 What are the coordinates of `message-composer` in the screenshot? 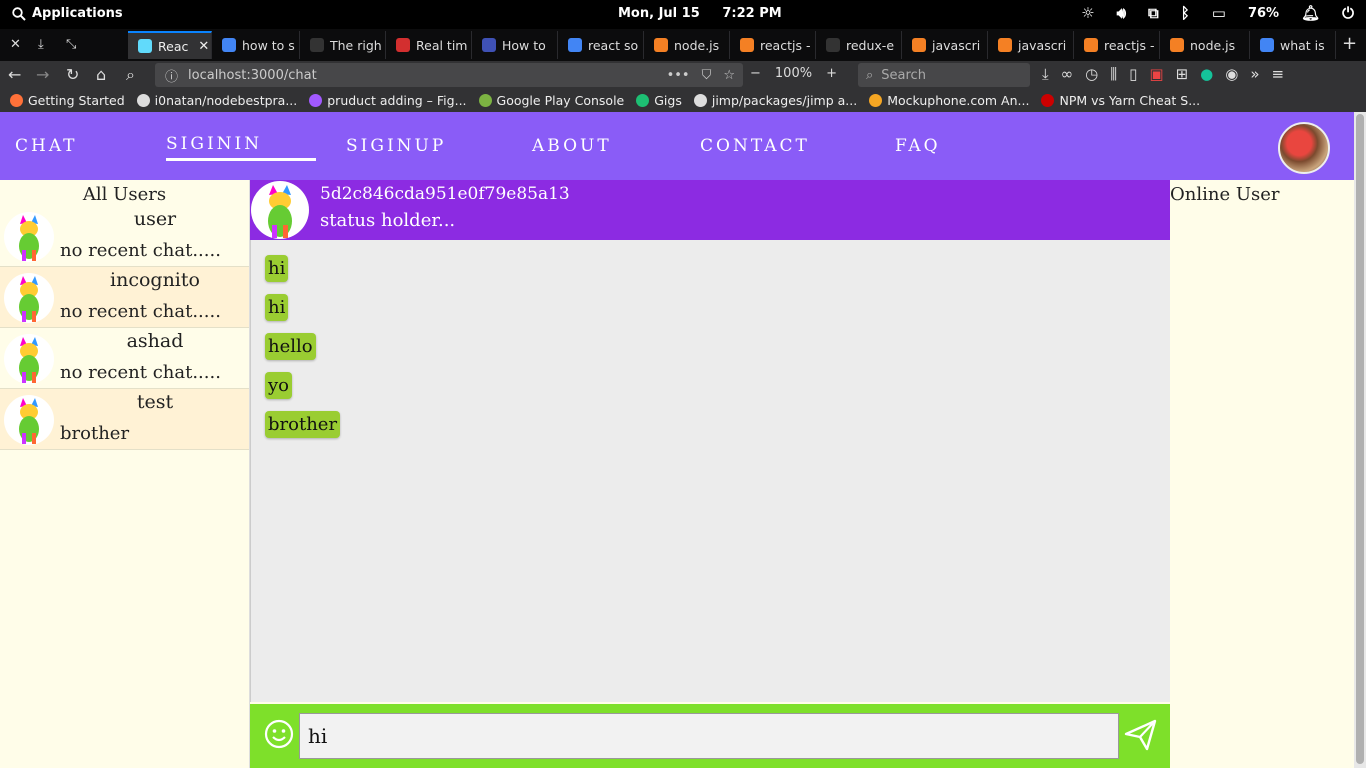 It's located at (710, 736).